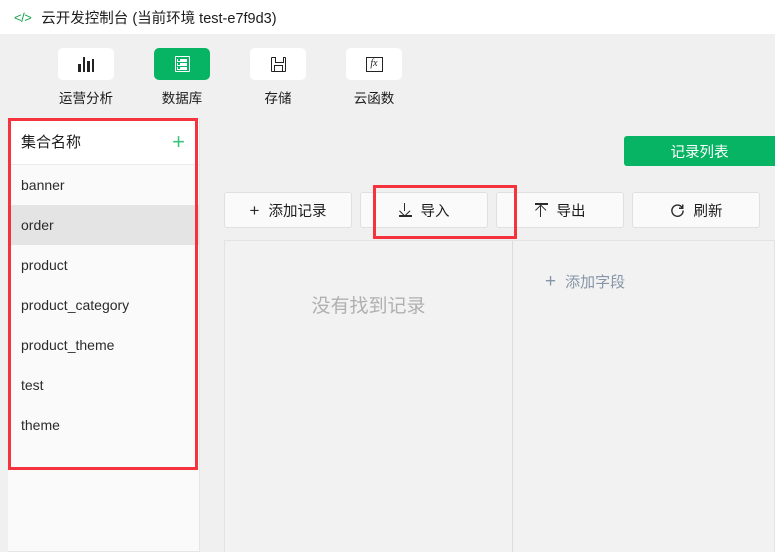  What do you see at coordinates (103, 185) in the screenshot?
I see `collection-item-banner: banner` at bounding box center [103, 185].